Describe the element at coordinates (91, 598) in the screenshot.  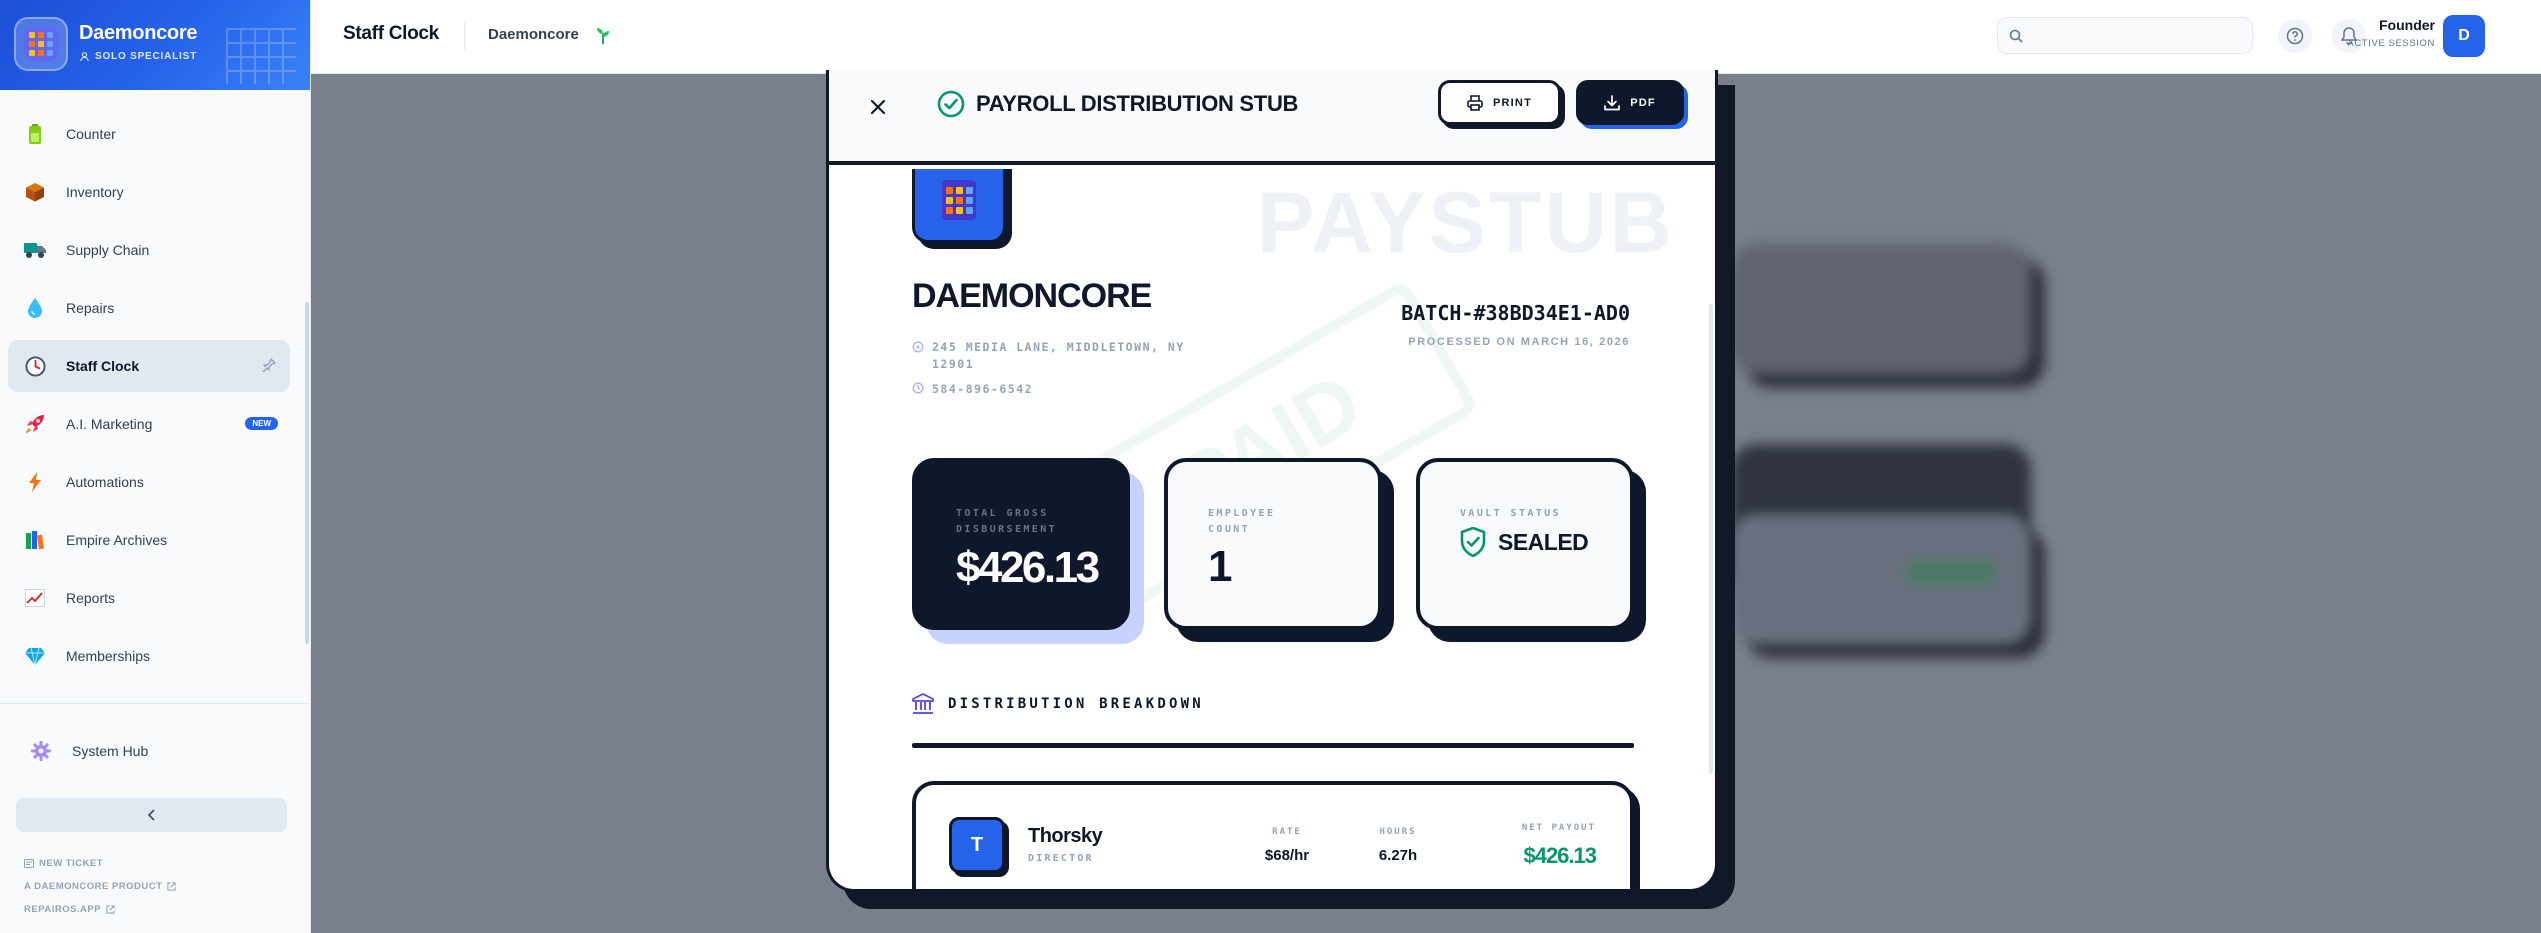
I see `sidebar-item-label: Reports` at that location.